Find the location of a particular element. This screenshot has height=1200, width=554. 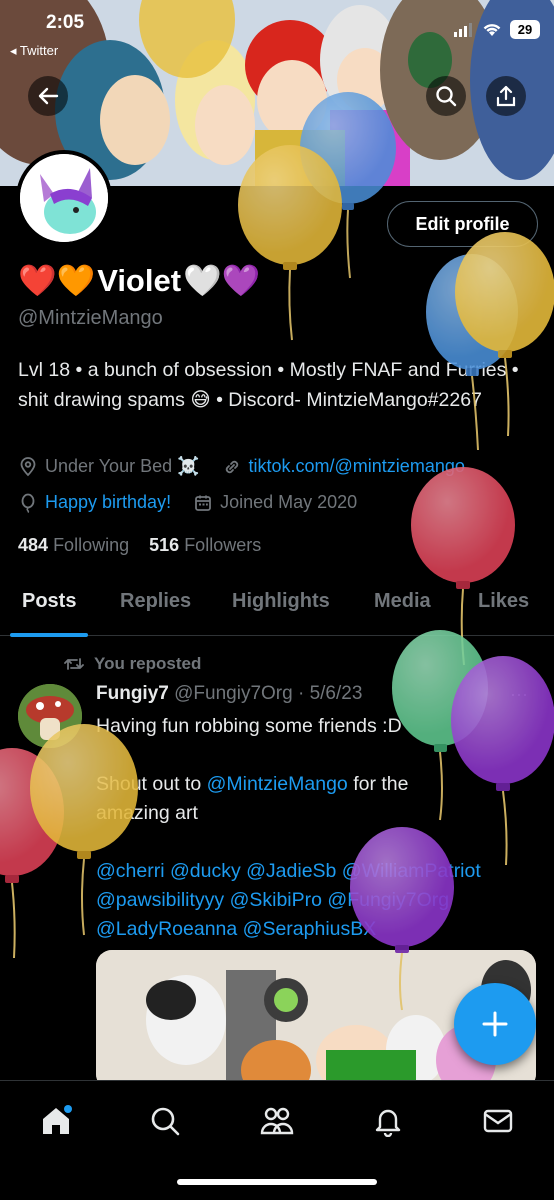

post-author-avatar is located at coordinates (50, 716).